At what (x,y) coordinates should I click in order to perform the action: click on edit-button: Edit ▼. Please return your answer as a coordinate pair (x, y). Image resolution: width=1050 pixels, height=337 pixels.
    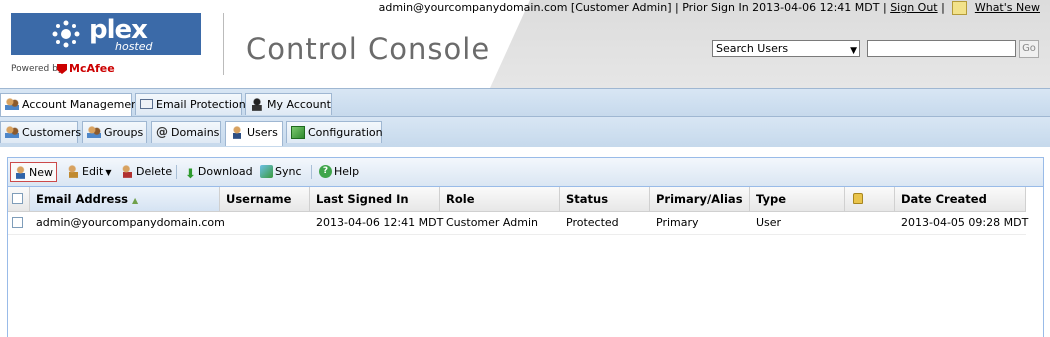
    Looking at the image, I should click on (89, 172).